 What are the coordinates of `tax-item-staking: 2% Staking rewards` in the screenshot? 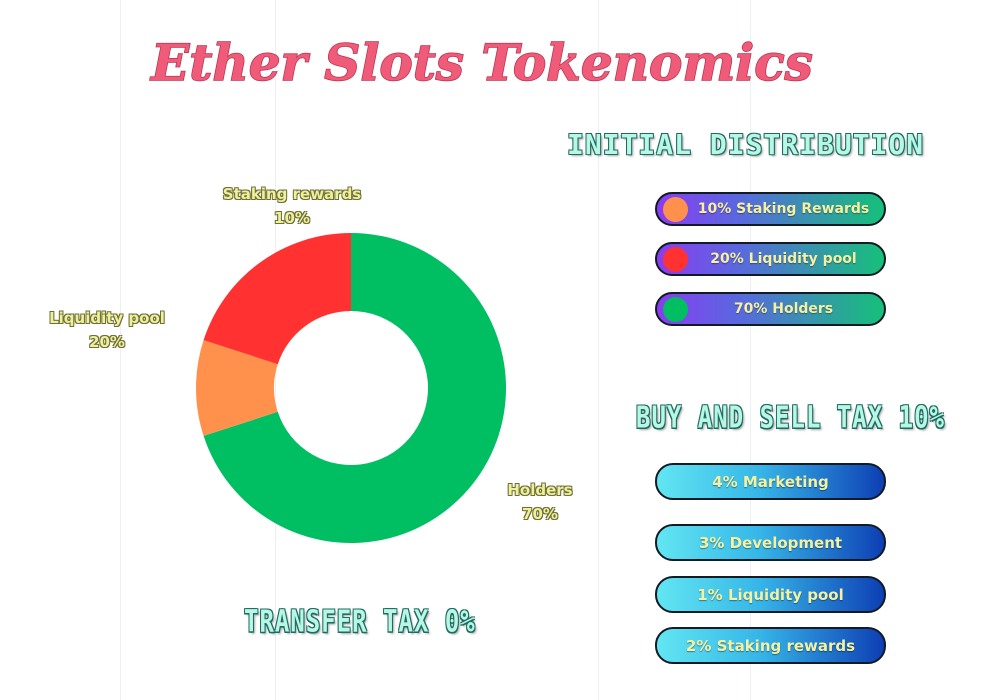 It's located at (770, 645).